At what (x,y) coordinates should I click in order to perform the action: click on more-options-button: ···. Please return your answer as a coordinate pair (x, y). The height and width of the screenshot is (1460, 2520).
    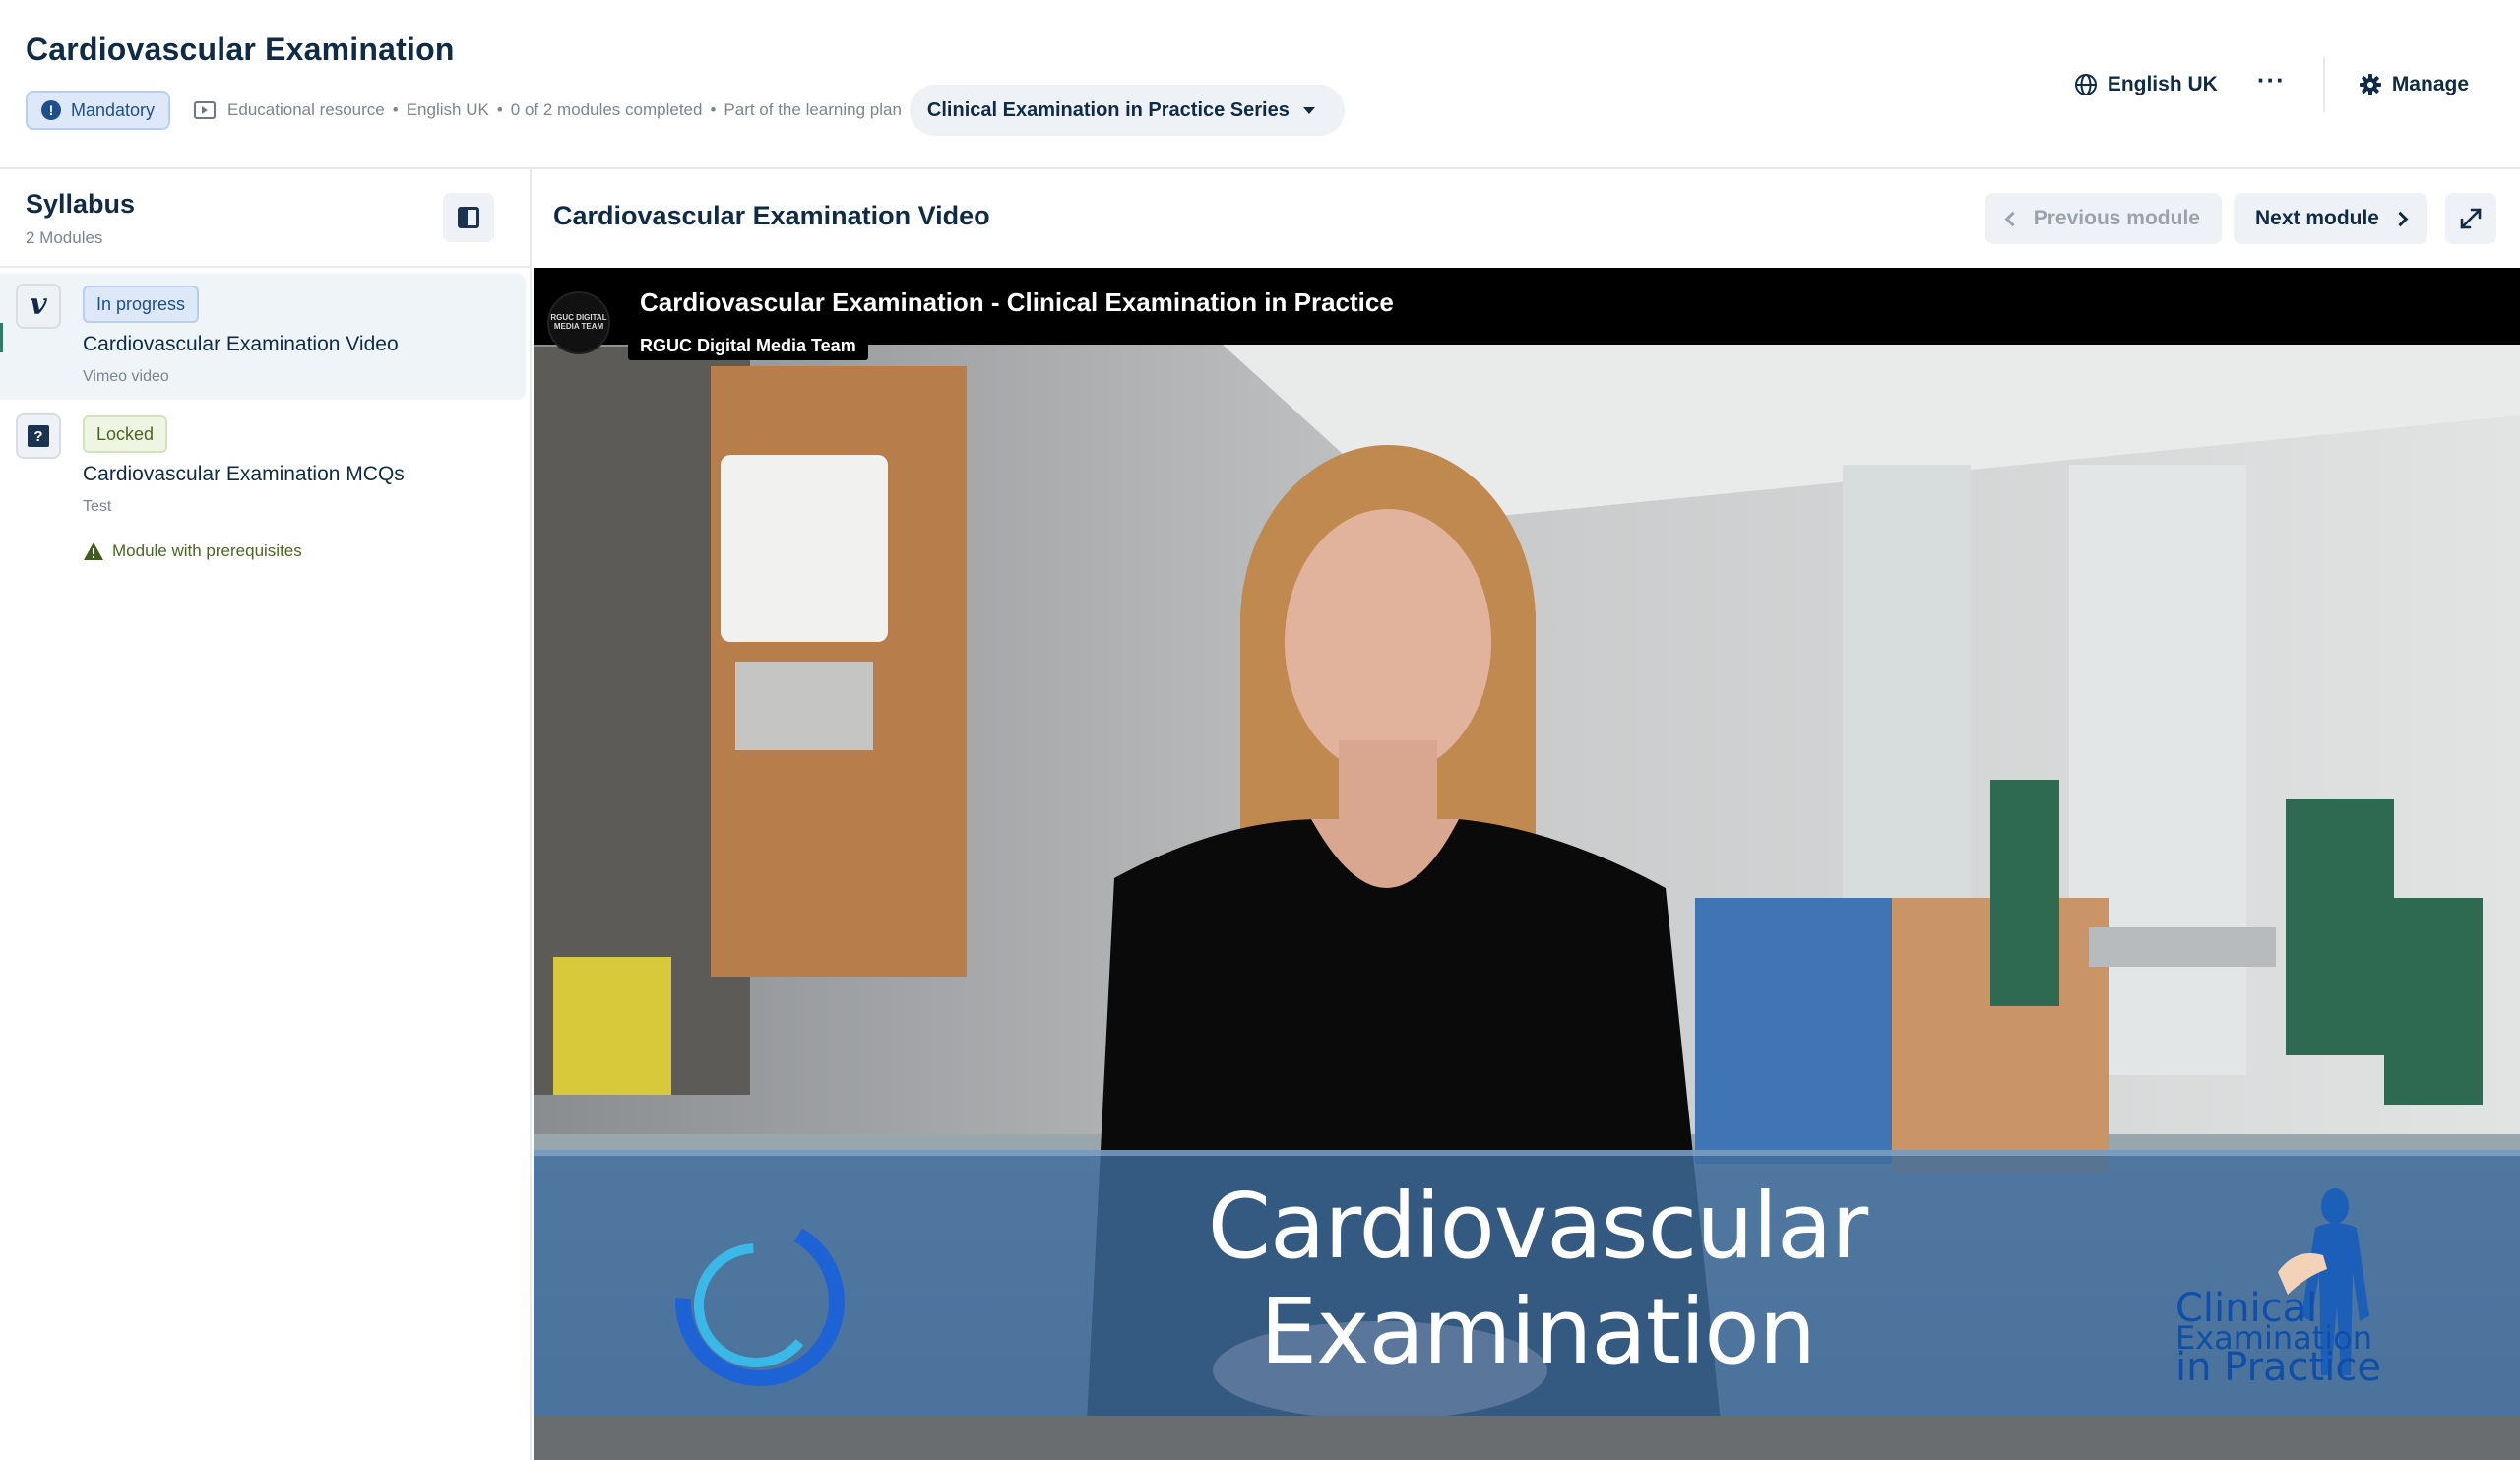
    Looking at the image, I should click on (2271, 84).